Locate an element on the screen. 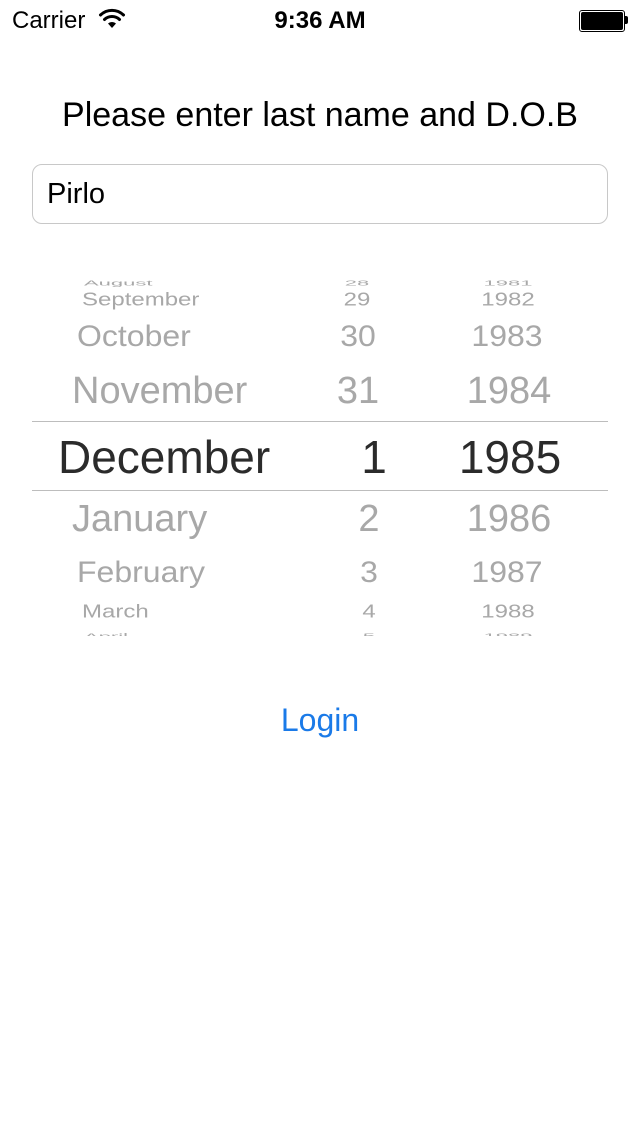 The width and height of the screenshot is (640, 1136). picker-month-item: February is located at coordinates (141, 571).